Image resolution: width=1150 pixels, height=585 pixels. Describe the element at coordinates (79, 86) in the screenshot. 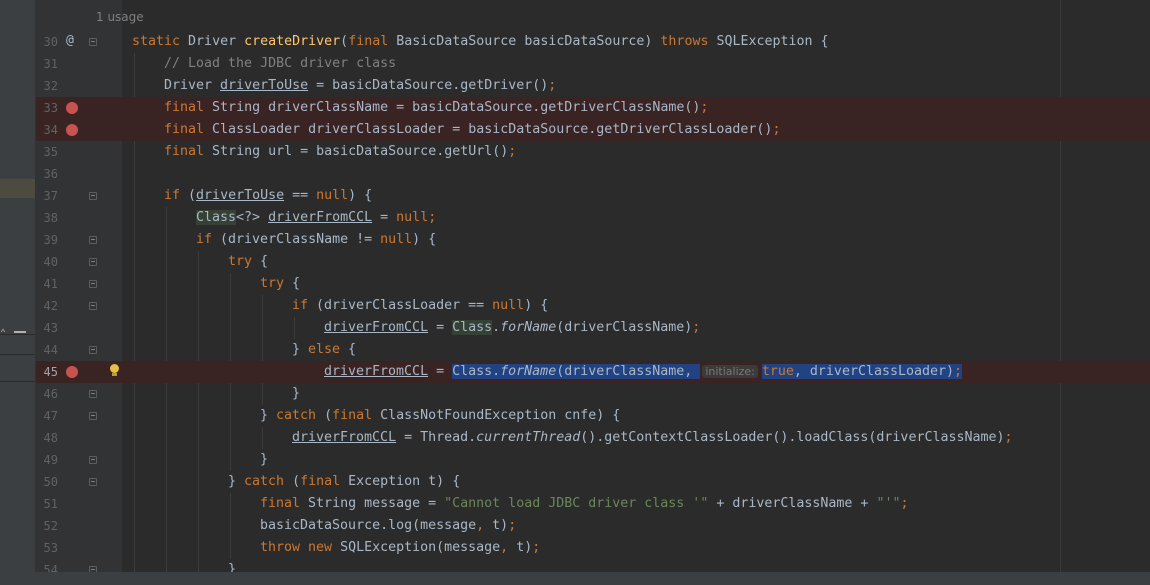

I see `gutter-cell: 32` at that location.